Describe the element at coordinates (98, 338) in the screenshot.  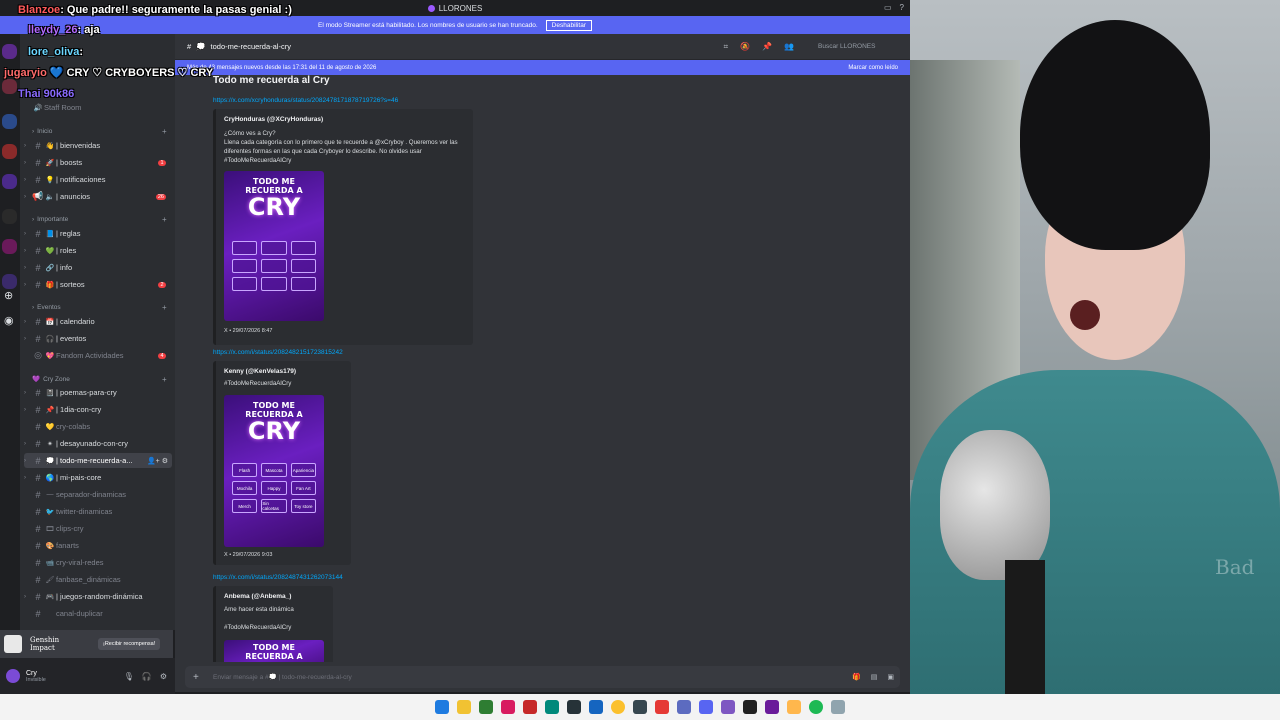
I see `sidebar-item-eventos: › # 🎧 | eventos` at that location.